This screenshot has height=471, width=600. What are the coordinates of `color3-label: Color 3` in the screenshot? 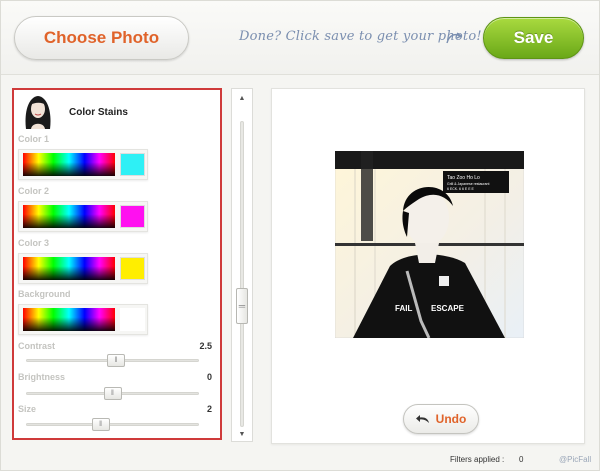 It's located at (34, 243).